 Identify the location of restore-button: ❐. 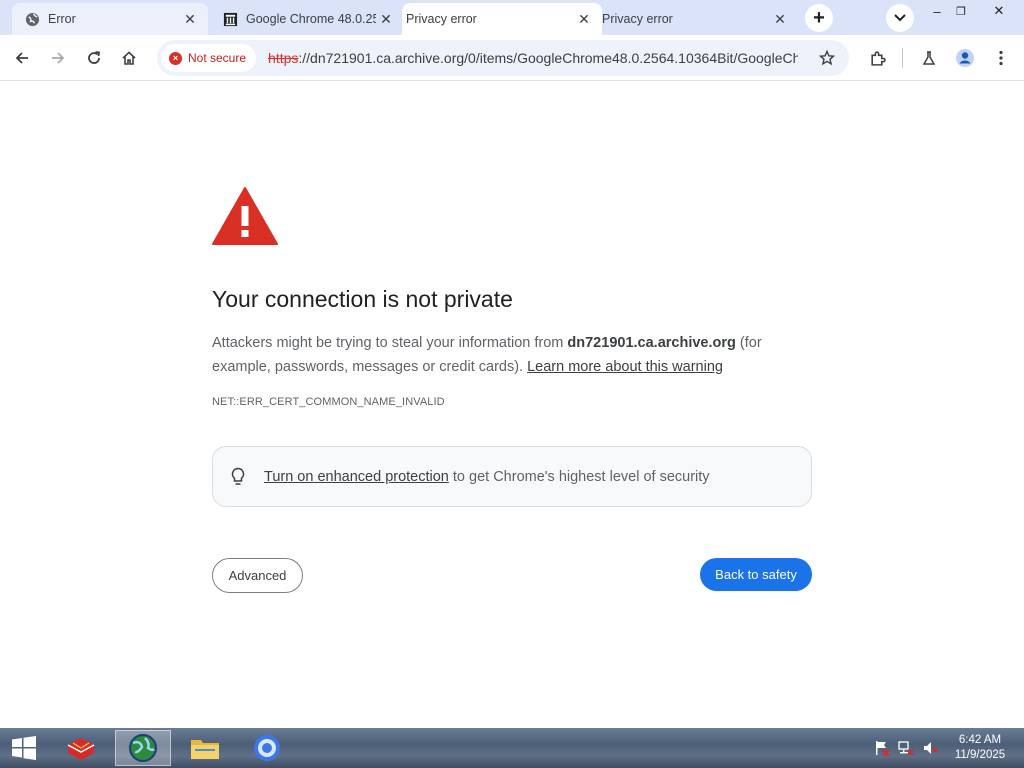
(961, 11).